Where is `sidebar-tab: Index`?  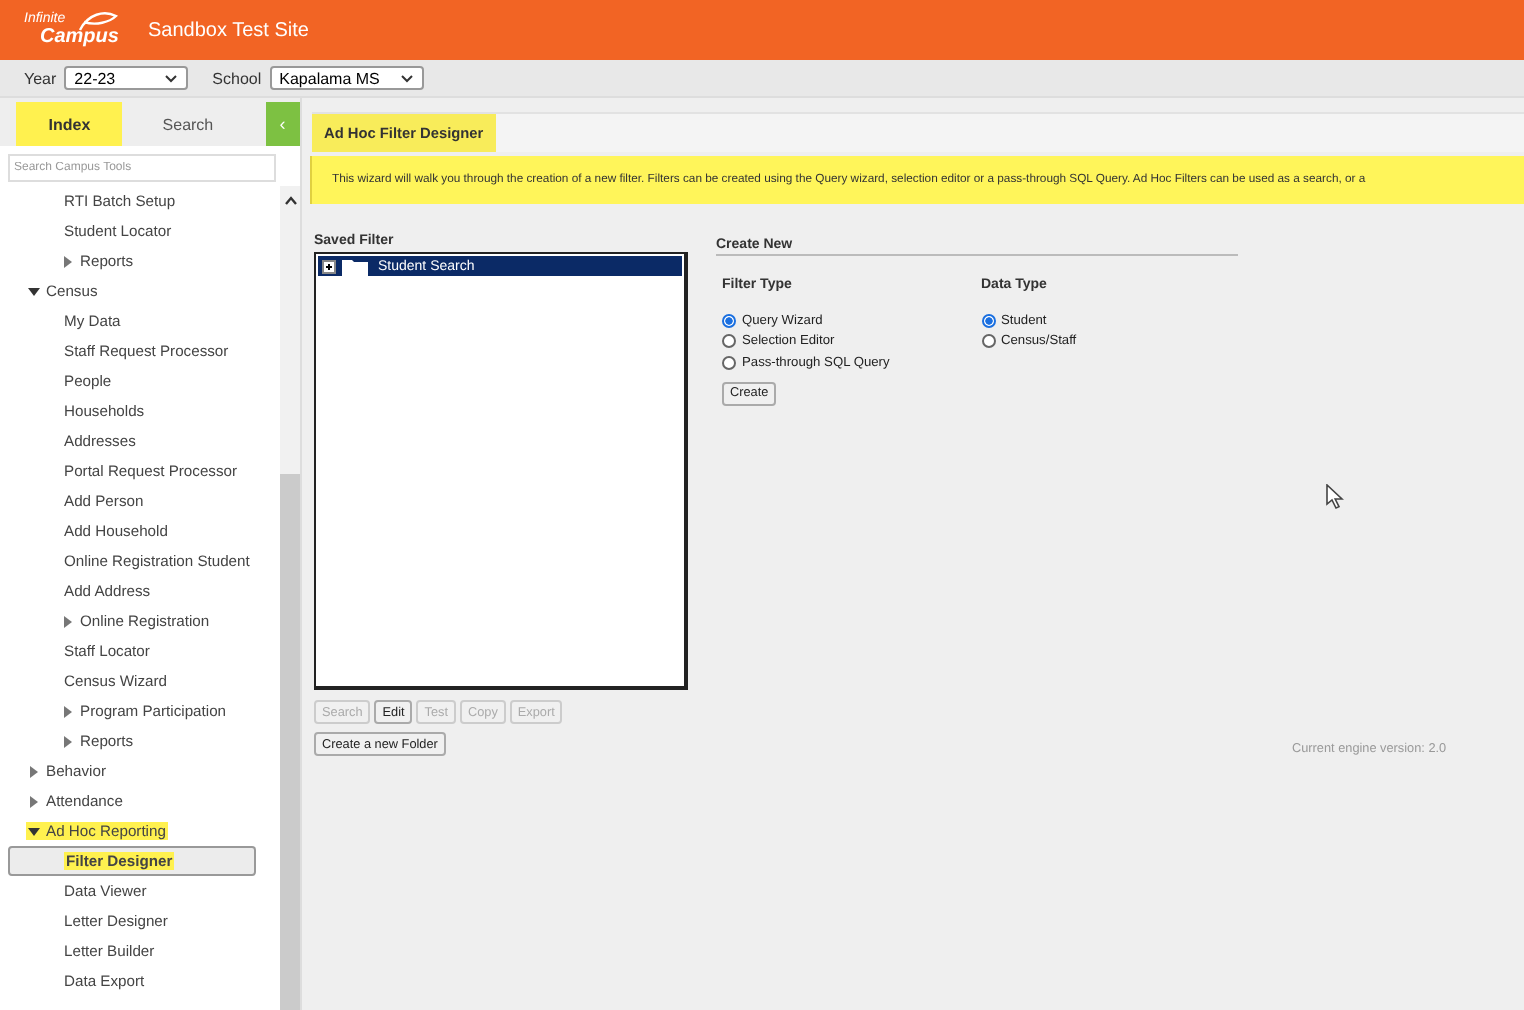 sidebar-tab: Index is located at coordinates (69, 124).